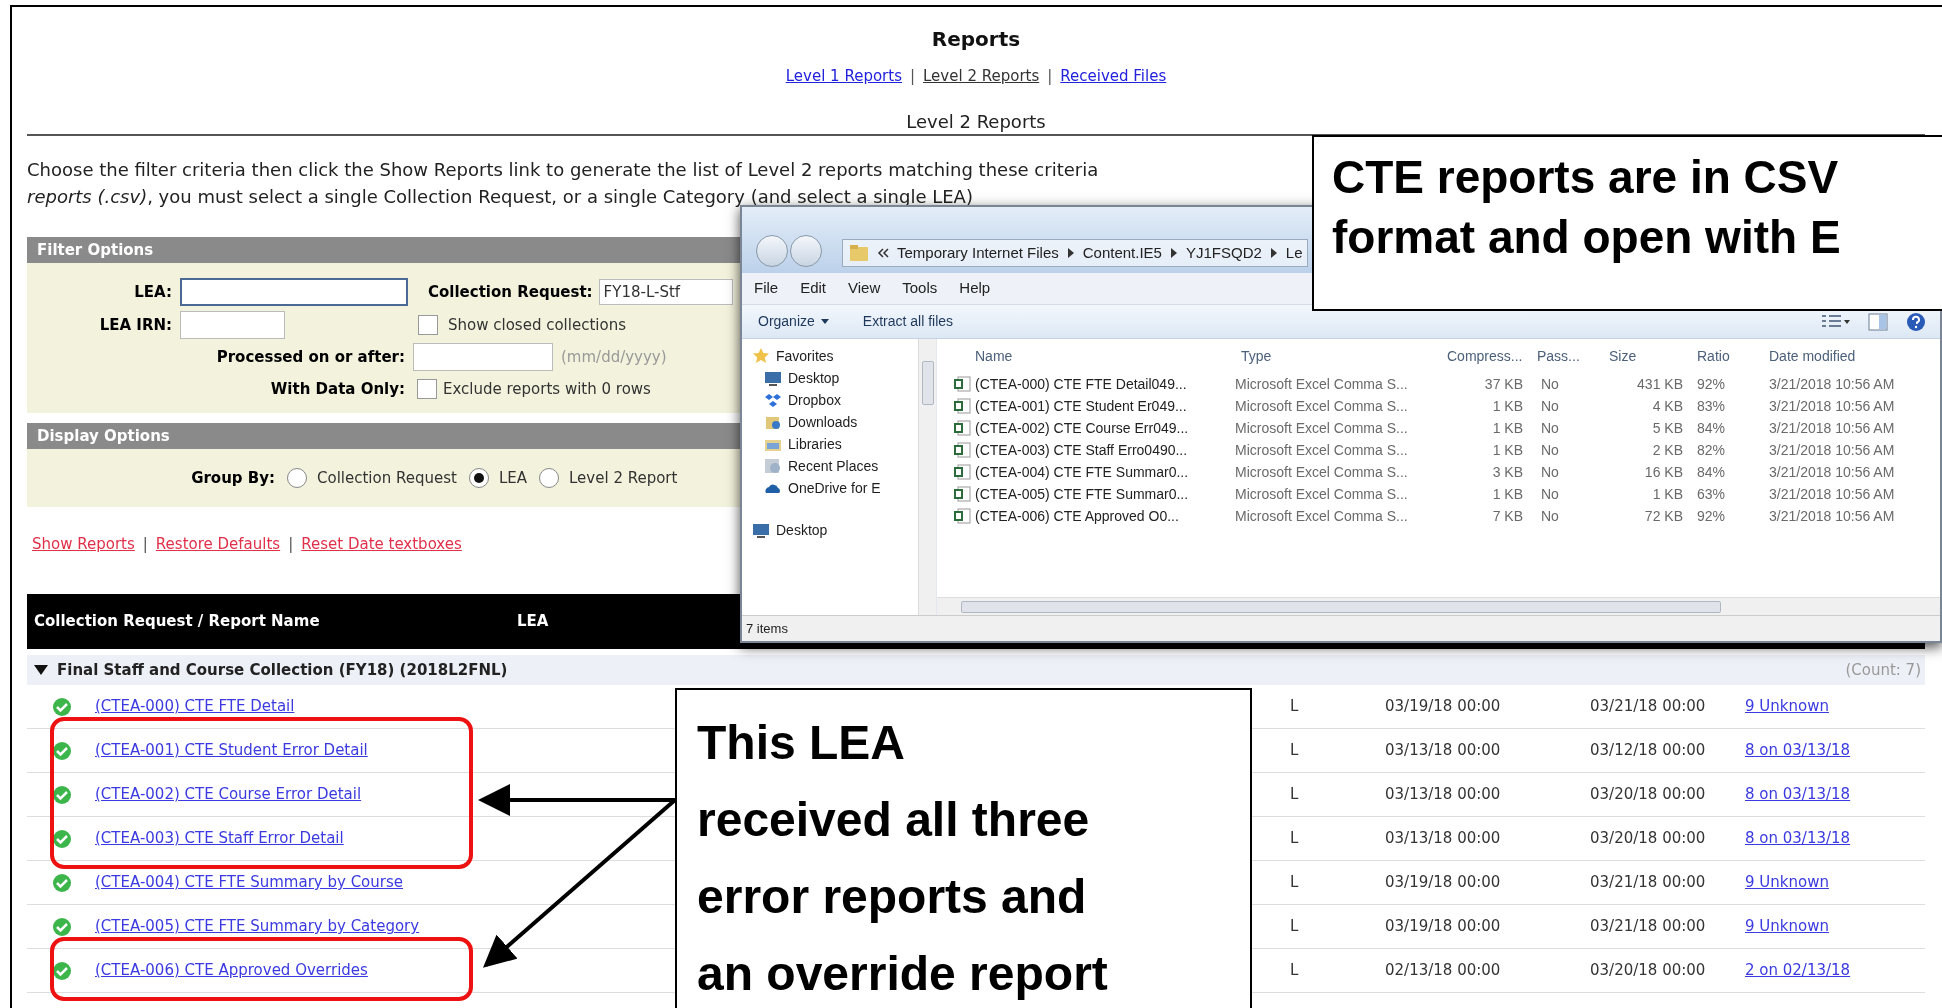 The image size is (1942, 1008). Describe the element at coordinates (1094, 356) in the screenshot. I see `column-header: Name` at that location.